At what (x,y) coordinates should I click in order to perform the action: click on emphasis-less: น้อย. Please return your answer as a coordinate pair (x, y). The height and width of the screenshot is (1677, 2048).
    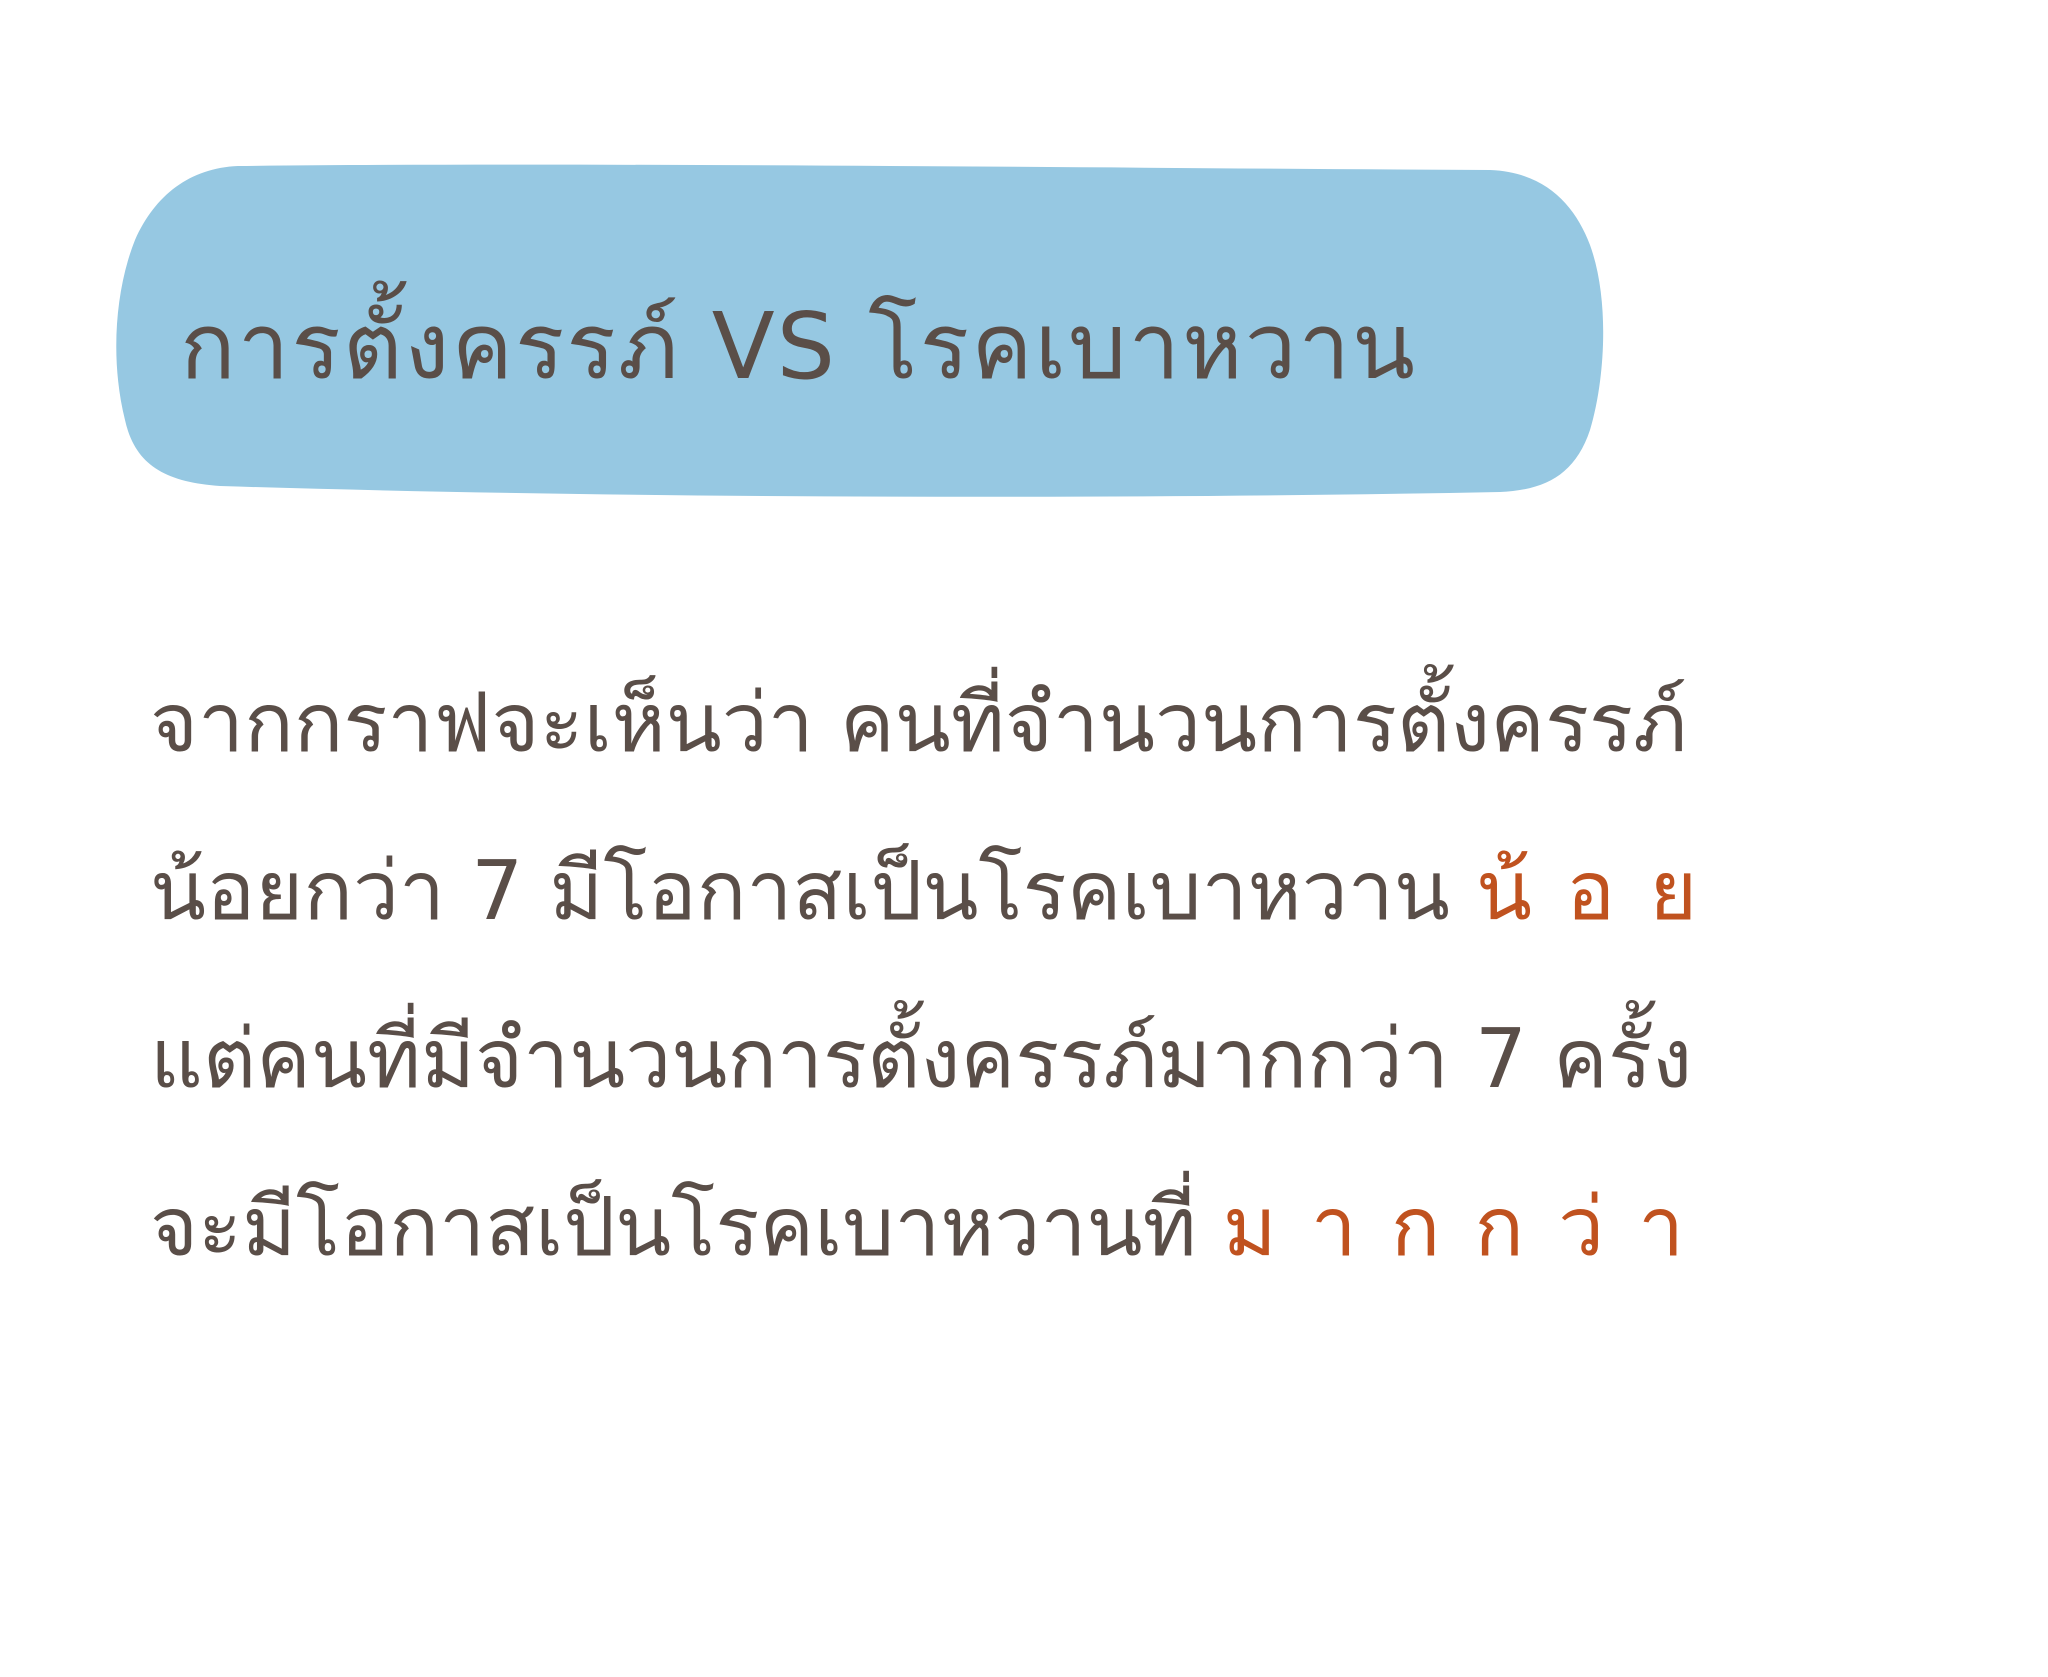
    Looking at the image, I should click on (1603, 891).